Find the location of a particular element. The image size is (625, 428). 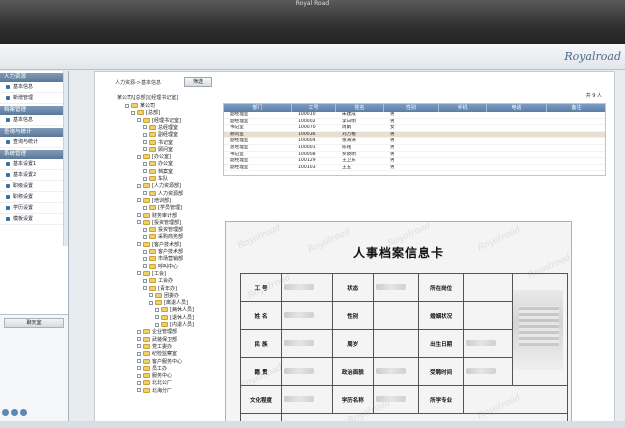

table-row: 副经理室 100010 朱建成 男 is located at coordinates (414, 115).